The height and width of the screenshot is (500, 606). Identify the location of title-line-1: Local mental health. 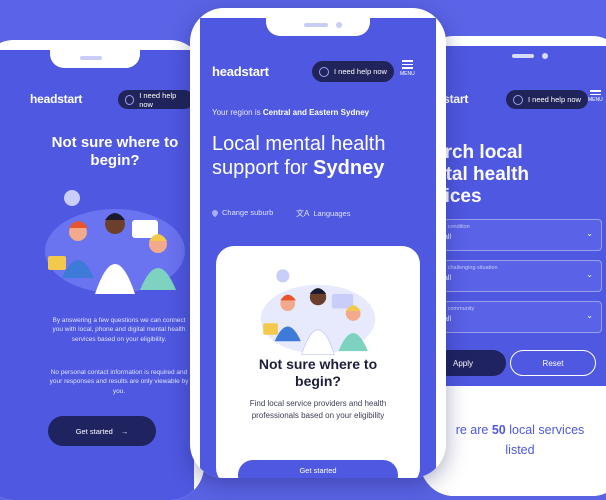
(299, 144).